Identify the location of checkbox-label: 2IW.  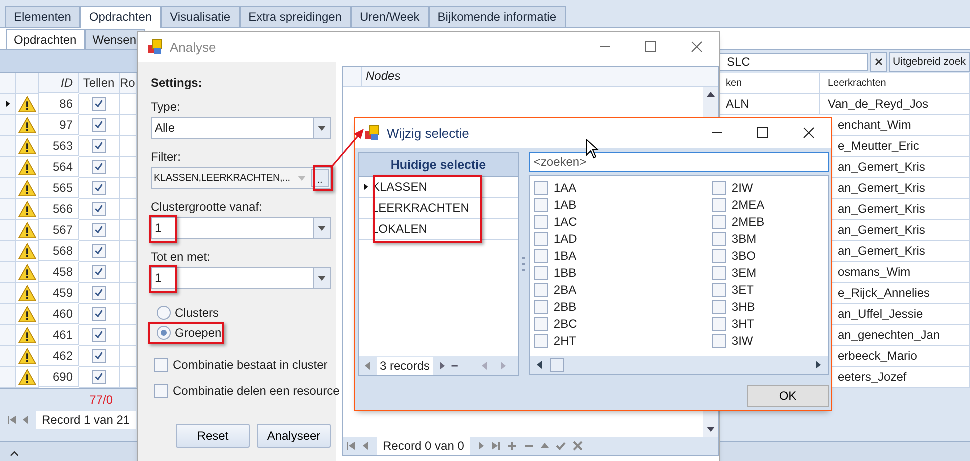
(743, 187).